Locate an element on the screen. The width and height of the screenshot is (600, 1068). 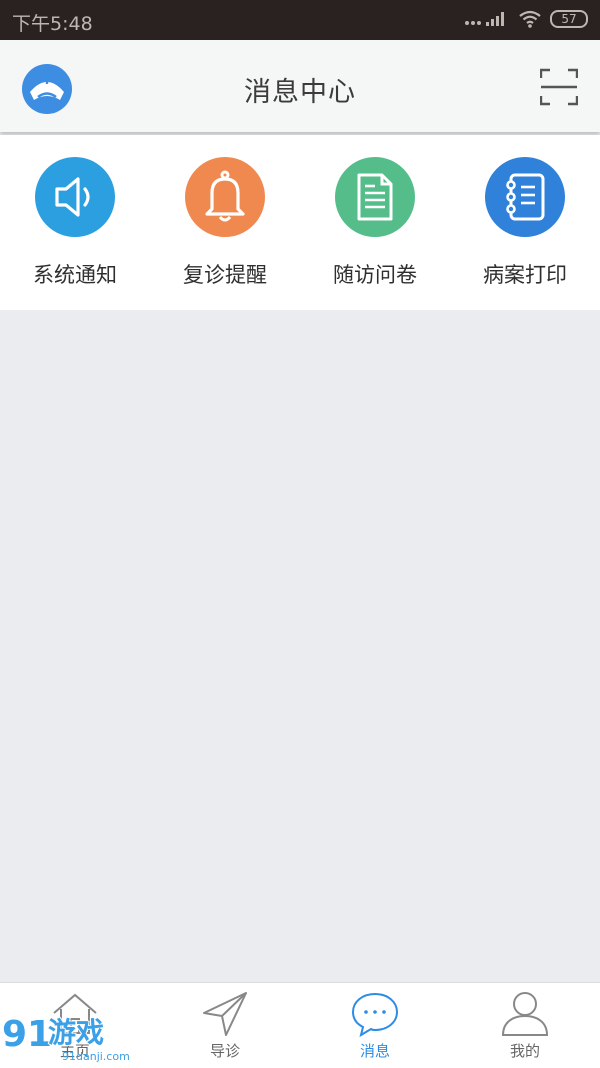
speaker-icon is located at coordinates (75, 197).